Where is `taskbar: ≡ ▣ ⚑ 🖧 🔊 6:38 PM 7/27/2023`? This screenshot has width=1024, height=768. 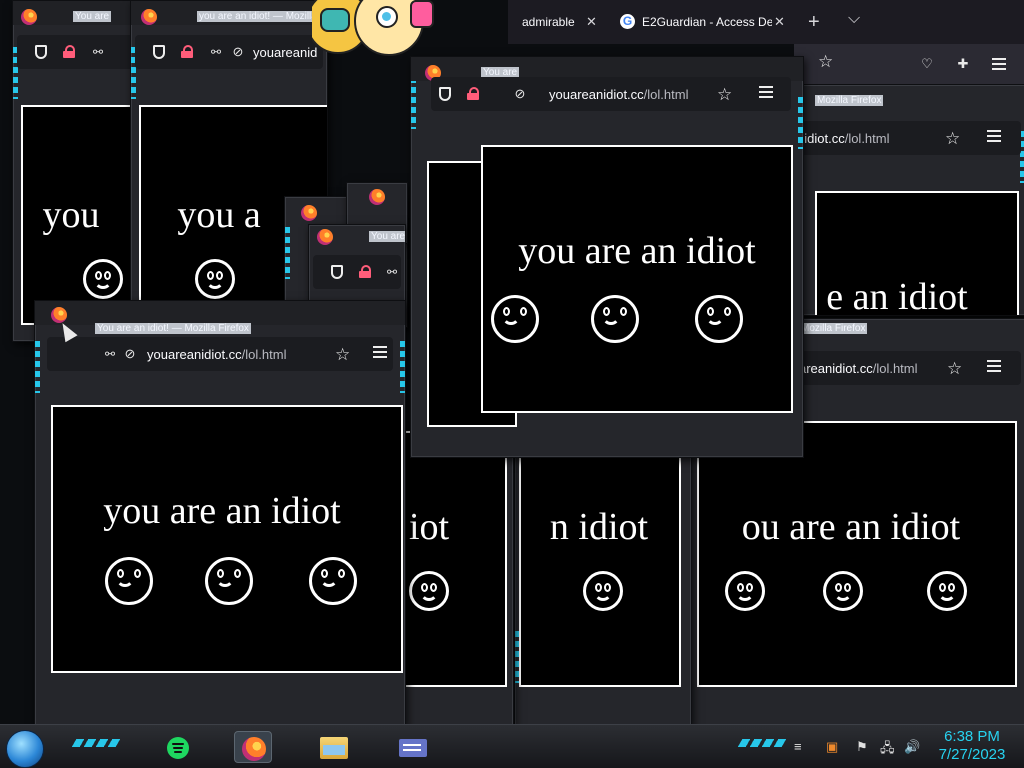 taskbar: ≡ ▣ ⚑ 🖧 🔊 6:38 PM 7/27/2023 is located at coordinates (512, 746).